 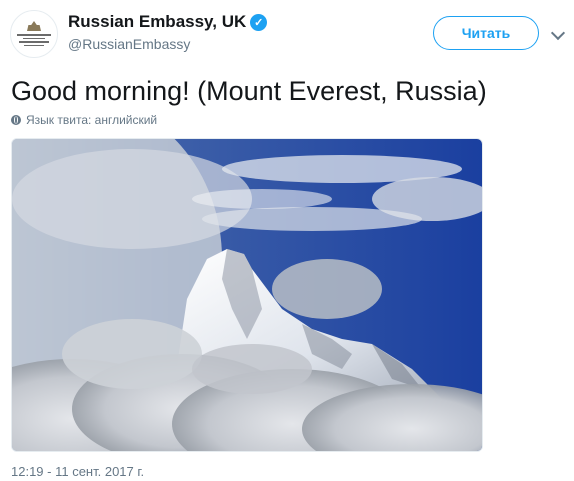 I want to click on chevron-down-icon, so click(x=558, y=33).